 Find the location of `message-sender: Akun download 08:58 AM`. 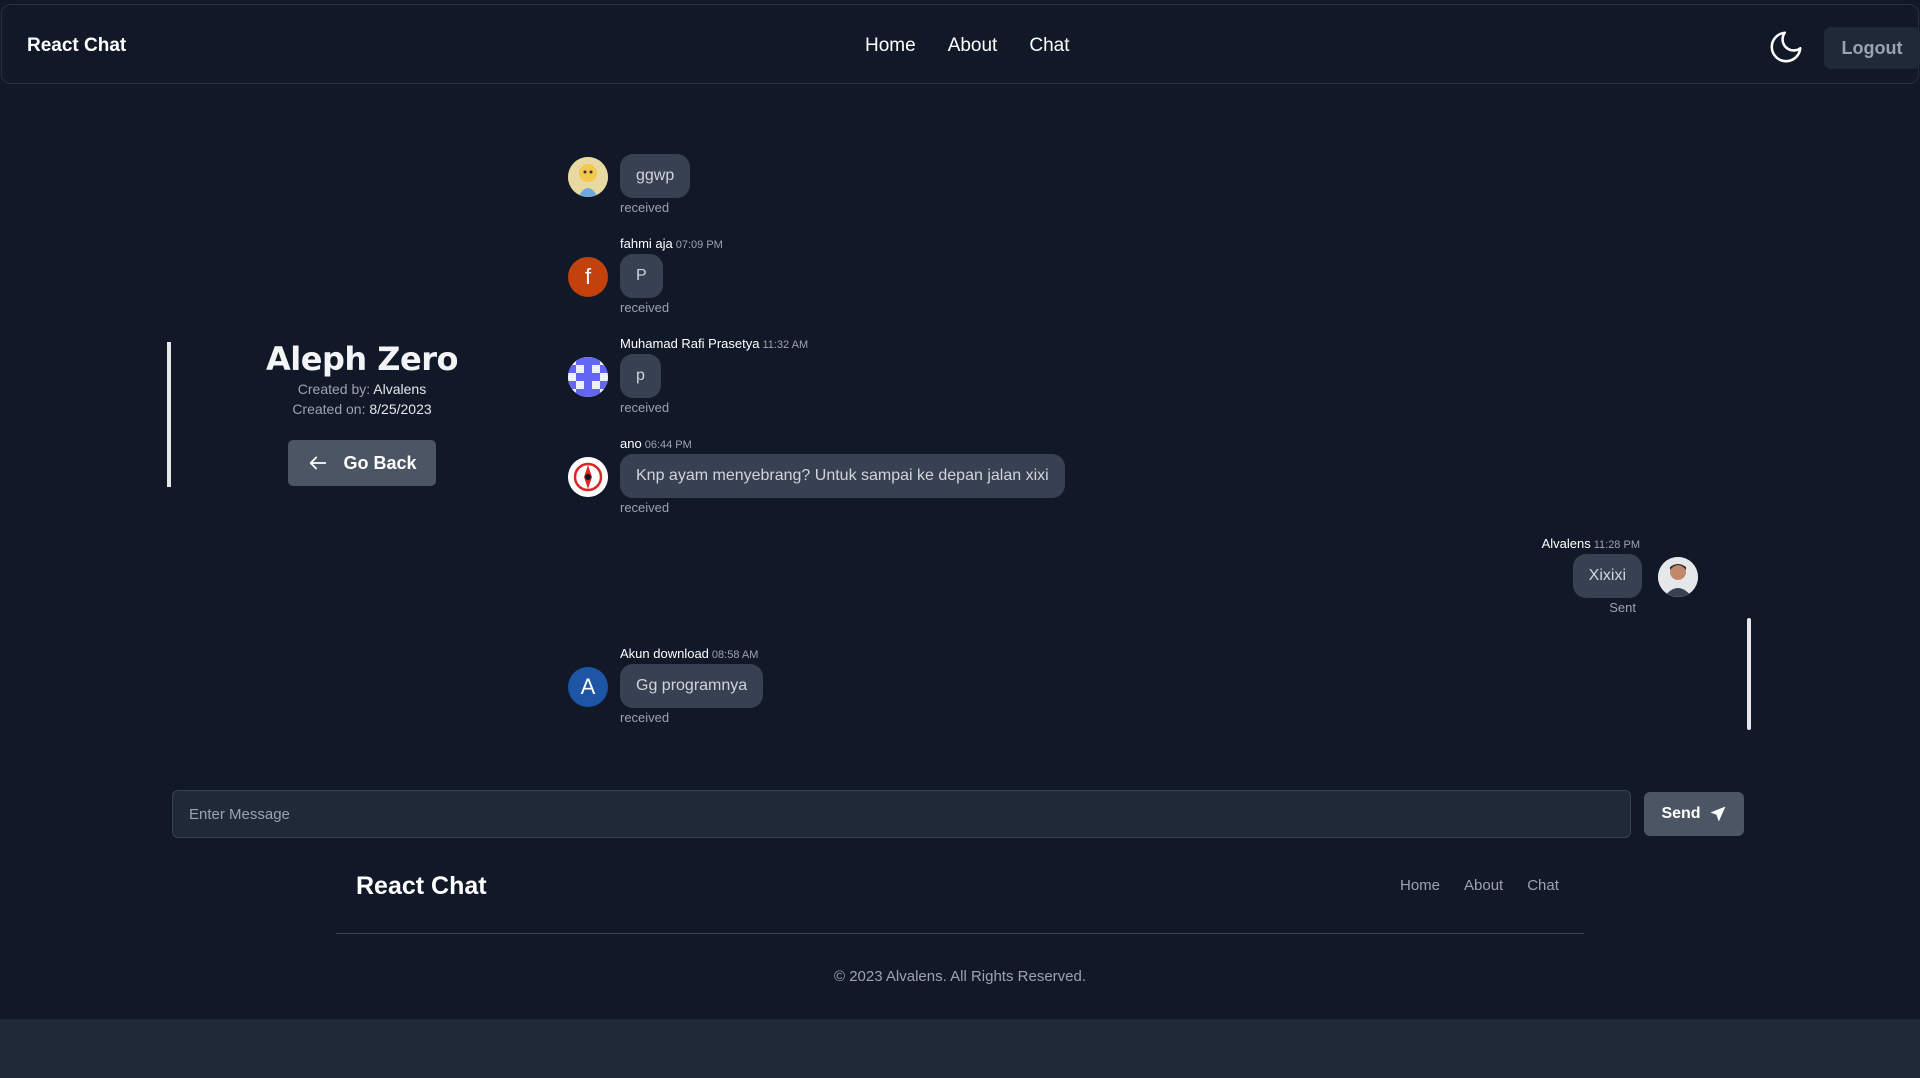

message-sender: Akun download 08:58 AM is located at coordinates (689, 653).